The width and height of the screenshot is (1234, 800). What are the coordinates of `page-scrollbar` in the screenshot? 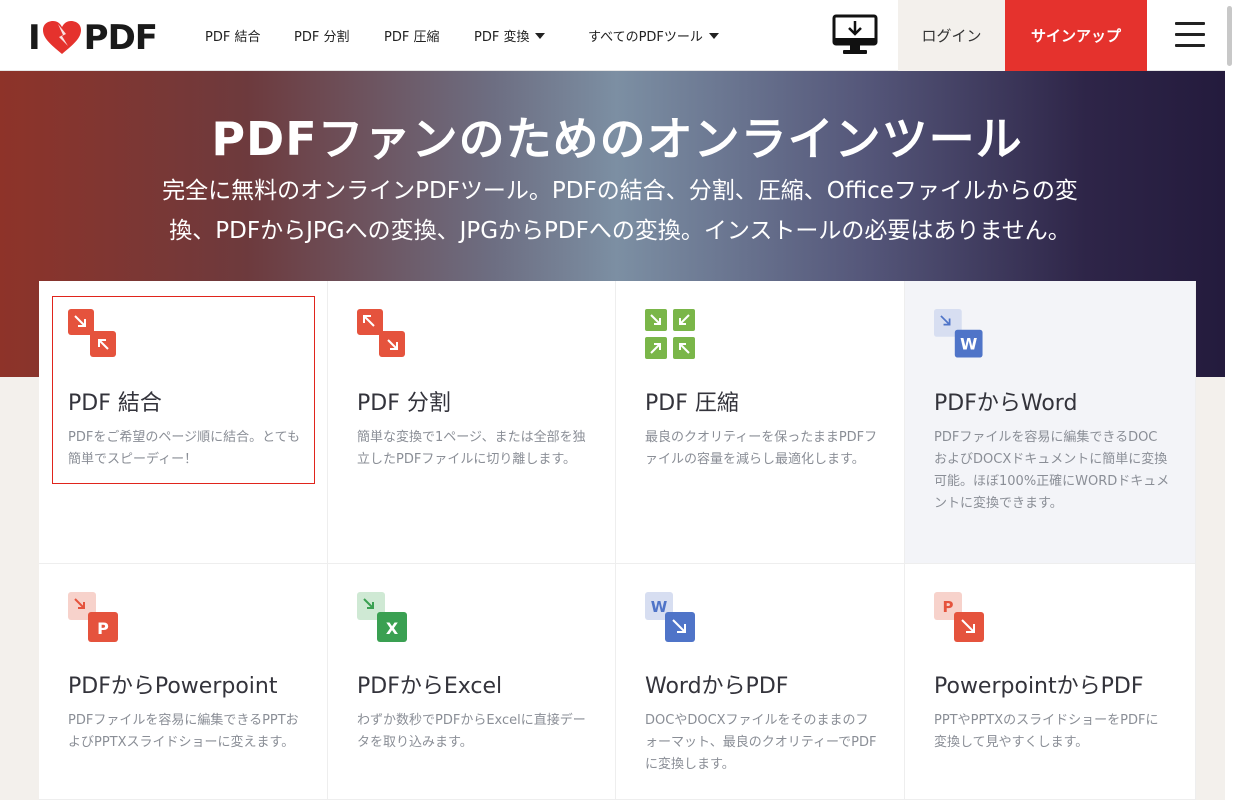 It's located at (1229, 400).